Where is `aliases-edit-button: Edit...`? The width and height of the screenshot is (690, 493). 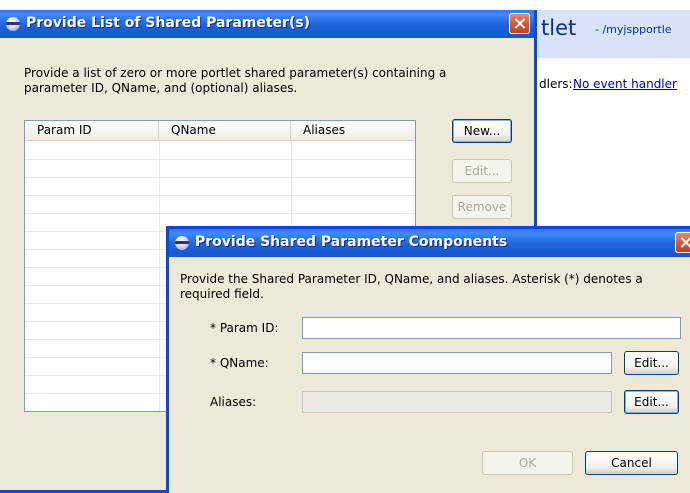
aliases-edit-button: Edit... is located at coordinates (651, 402).